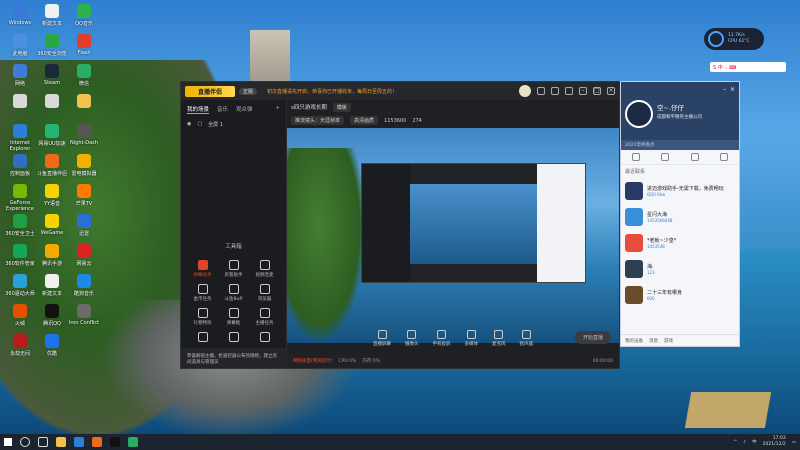  Describe the element at coordinates (697, 117) in the screenshot. I see `qq-signature: 成都和平精英主播公司` at that location.